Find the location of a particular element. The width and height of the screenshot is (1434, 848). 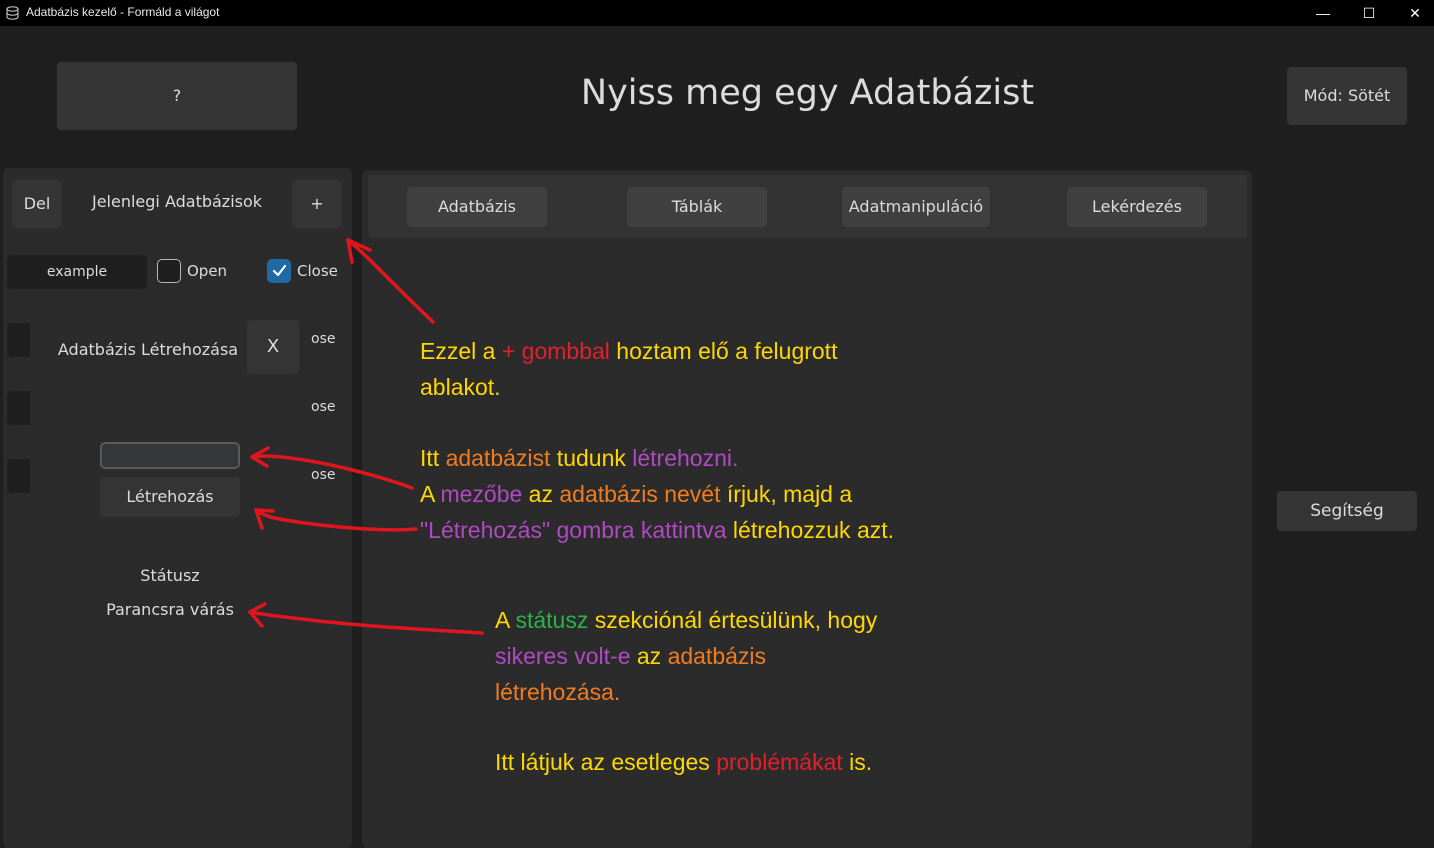

annotation-text: hoztam elő a felugrott is located at coordinates (723, 351).